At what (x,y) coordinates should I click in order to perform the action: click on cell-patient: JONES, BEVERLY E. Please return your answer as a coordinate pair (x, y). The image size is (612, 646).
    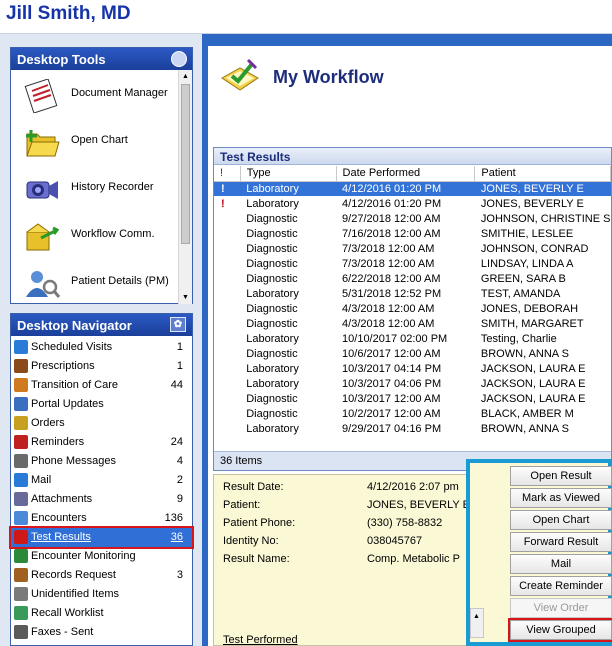
    Looking at the image, I should click on (532, 203).